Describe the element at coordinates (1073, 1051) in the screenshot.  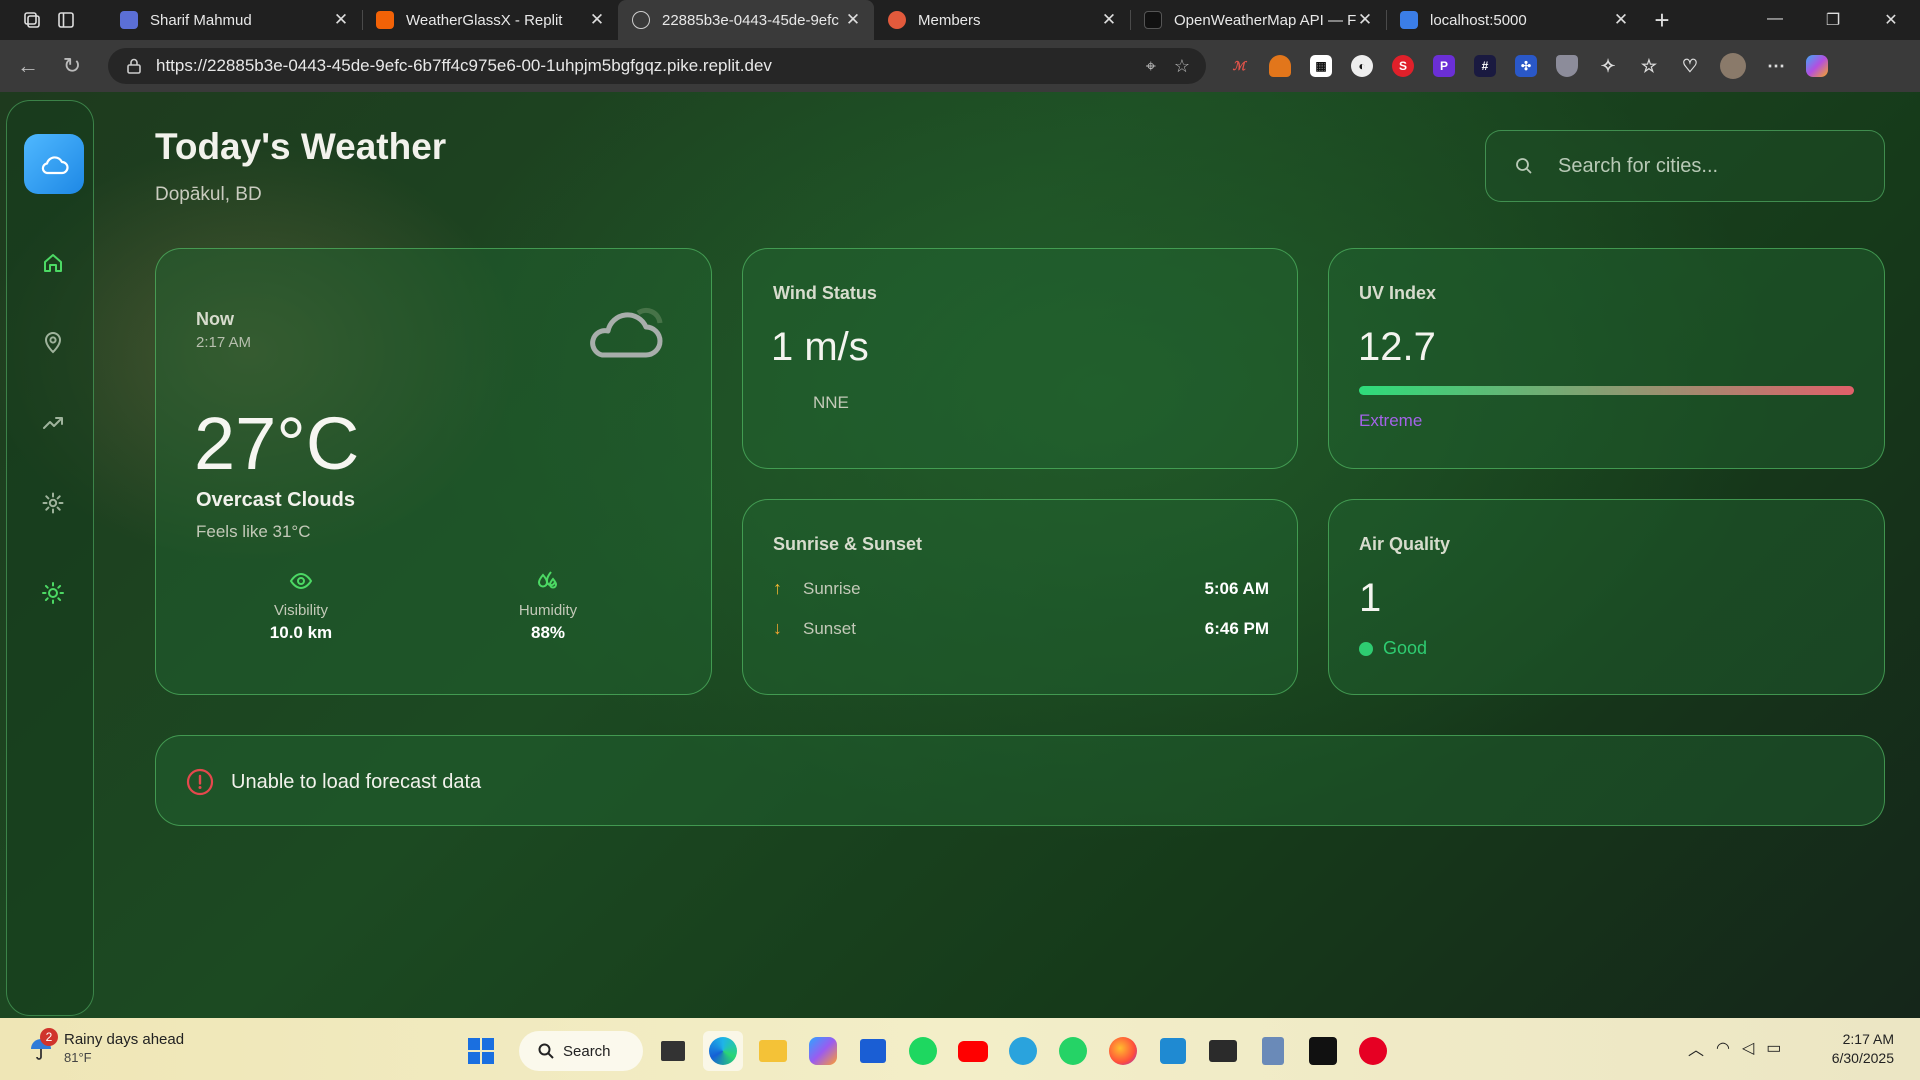
I see `whatsapp-icon` at that location.